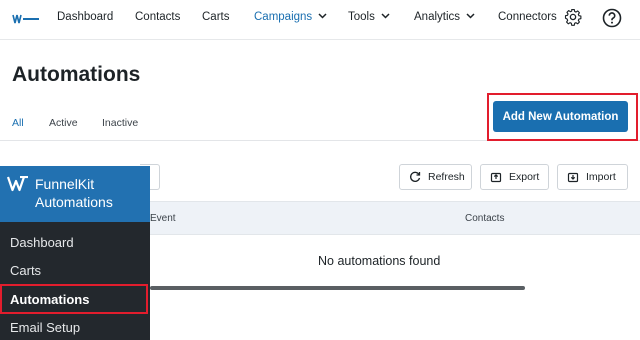 The height and width of the screenshot is (340, 640). I want to click on funnelkit-logo-icon, so click(25, 19).